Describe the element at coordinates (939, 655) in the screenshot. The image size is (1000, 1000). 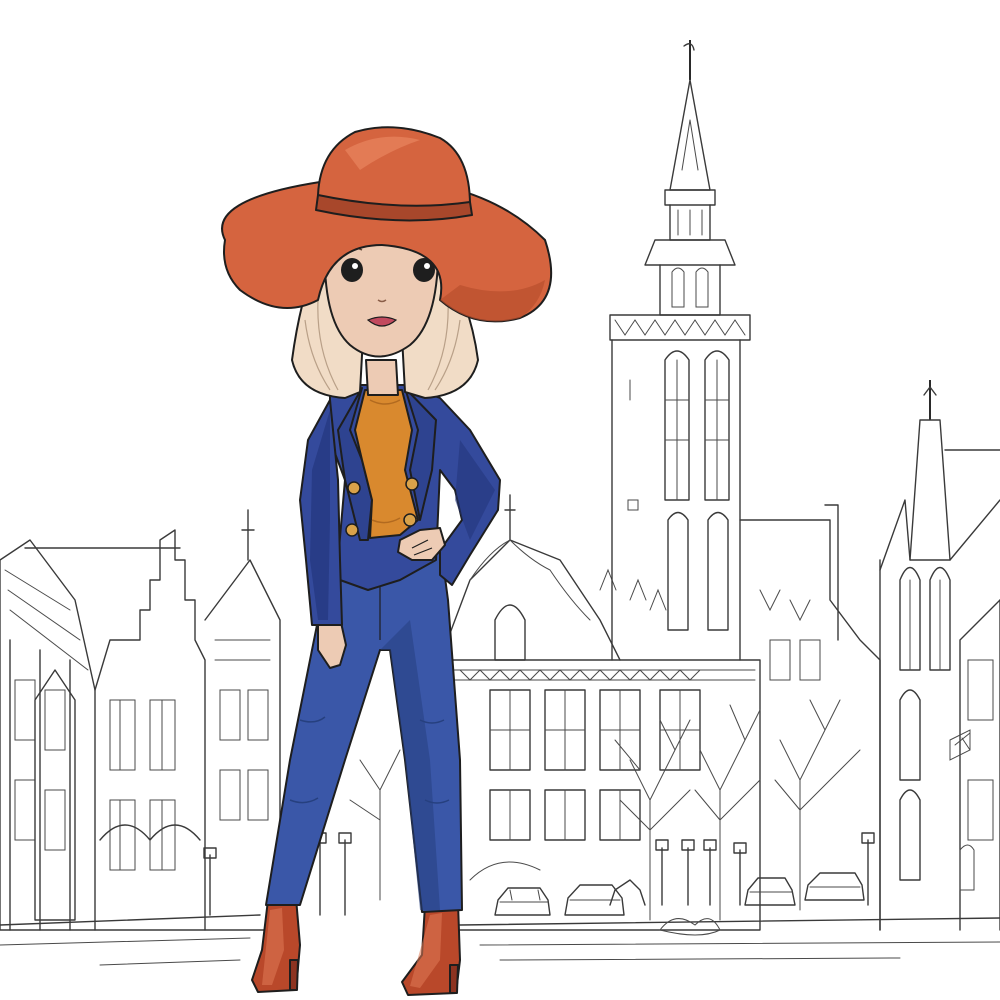
I see `right-gothic-building` at that location.